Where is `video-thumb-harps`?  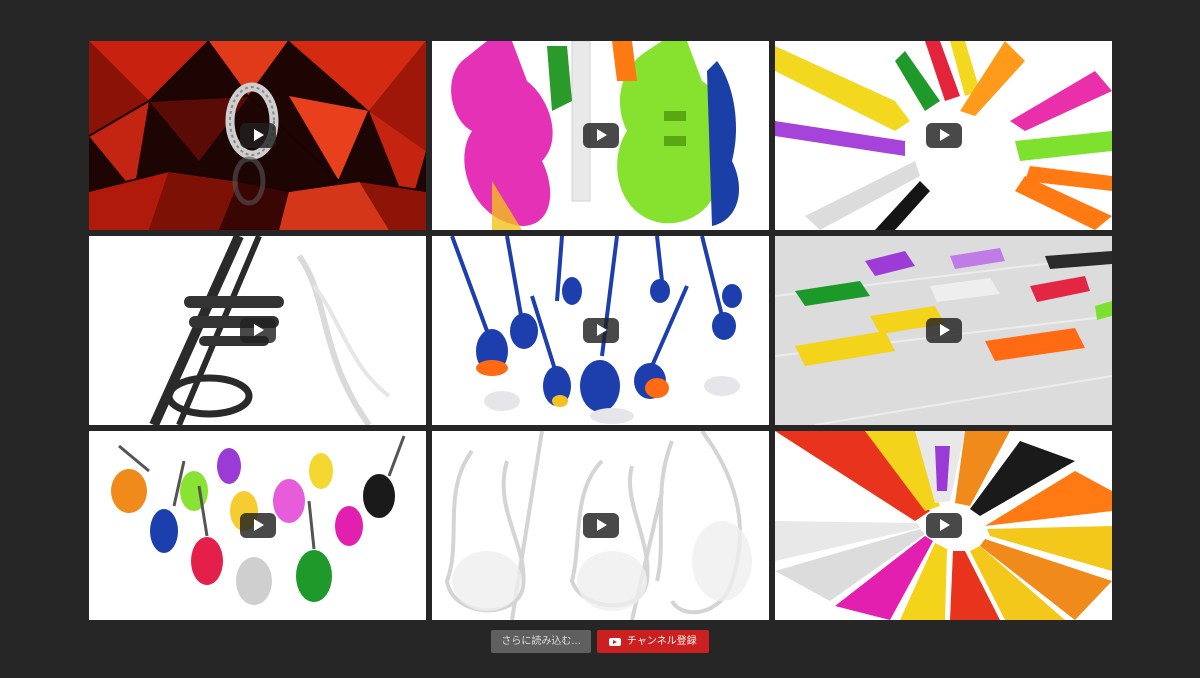
video-thumb-harps is located at coordinates (943, 525).